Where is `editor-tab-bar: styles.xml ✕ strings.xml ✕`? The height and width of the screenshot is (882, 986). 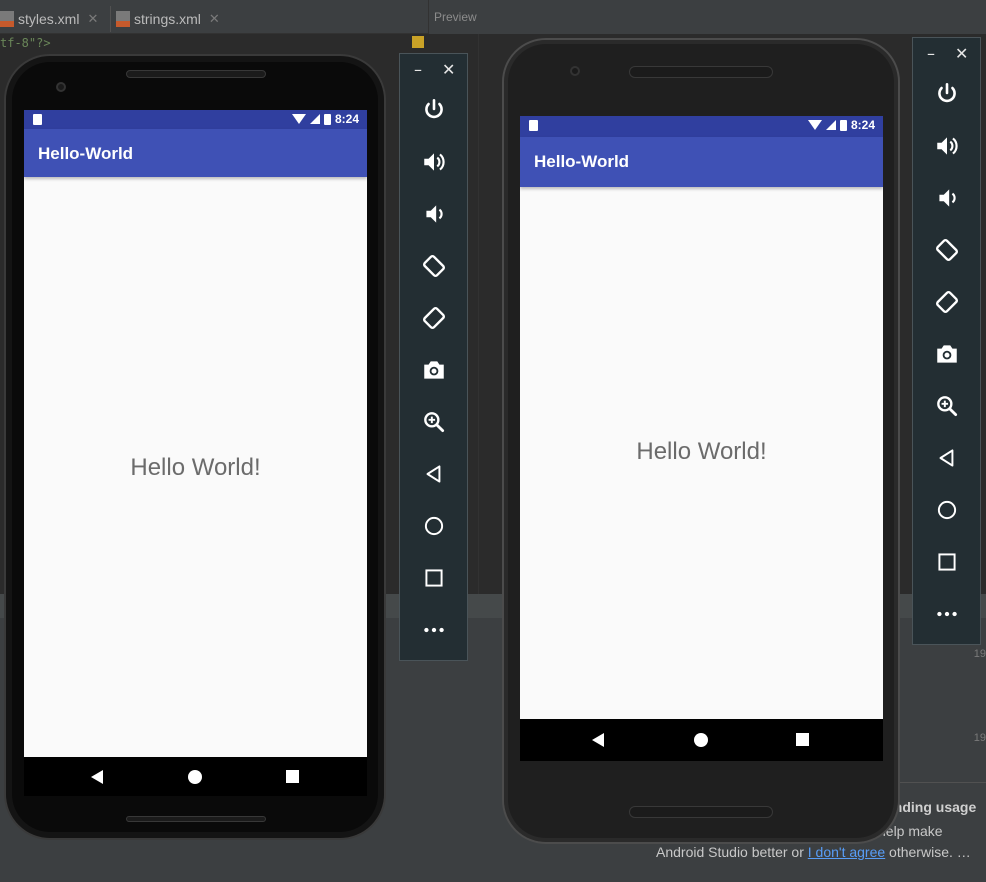
editor-tab-bar: styles.xml ✕ strings.xml ✕ is located at coordinates (214, 17).